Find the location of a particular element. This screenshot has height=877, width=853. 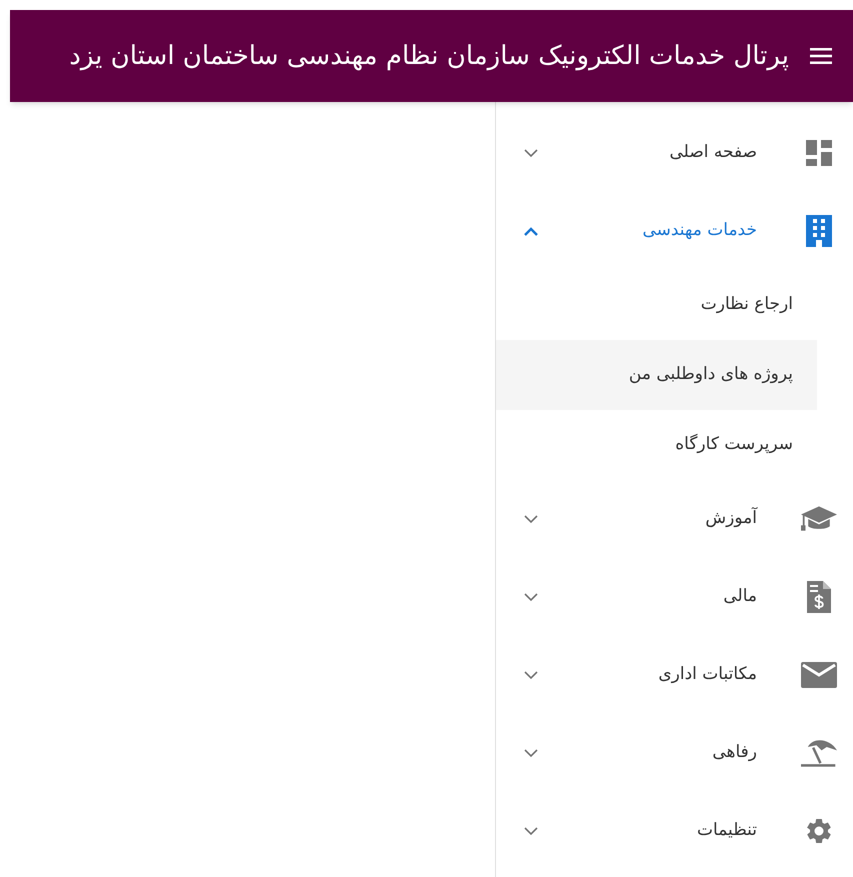

envelope-icon is located at coordinates (819, 675).